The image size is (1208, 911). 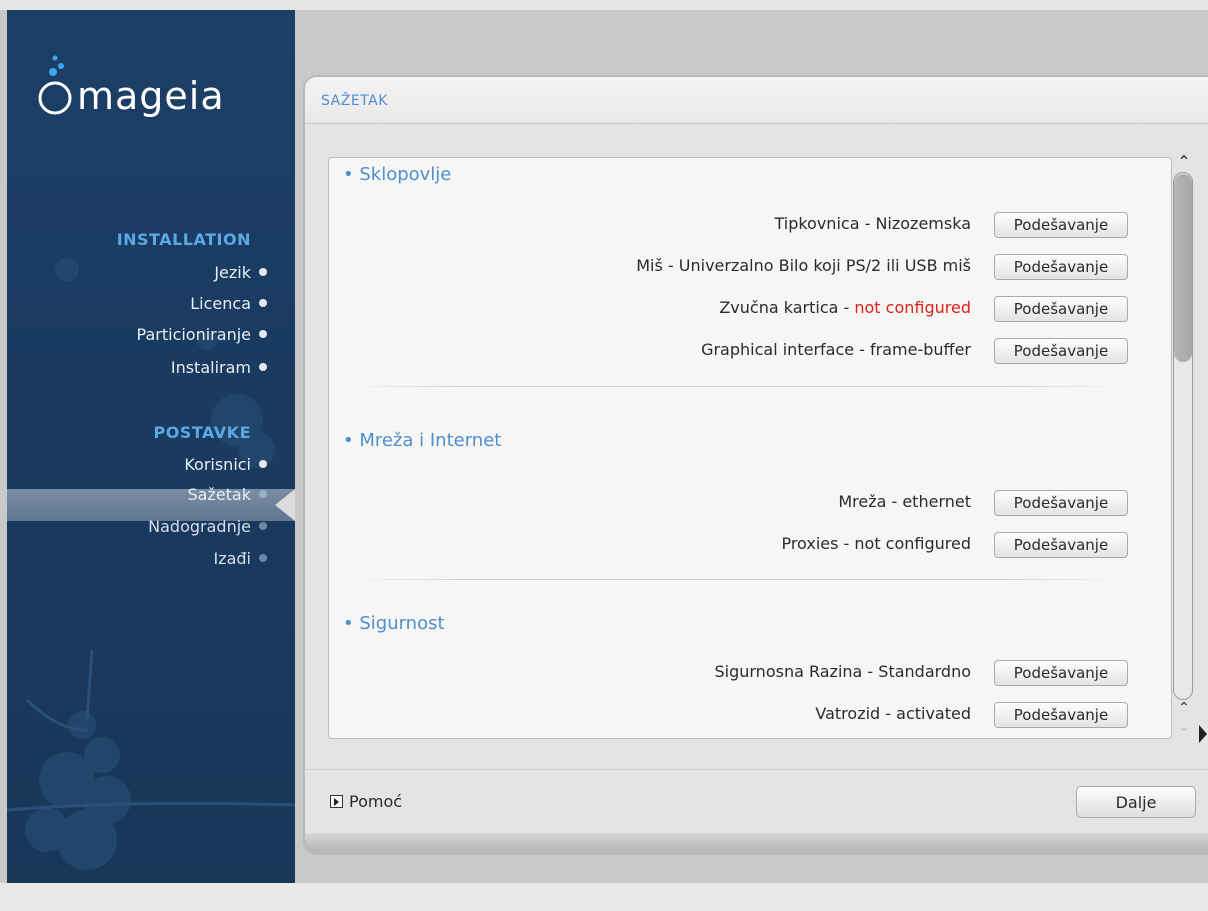 What do you see at coordinates (336, 801) in the screenshot?
I see `play-triangle-icon` at bounding box center [336, 801].